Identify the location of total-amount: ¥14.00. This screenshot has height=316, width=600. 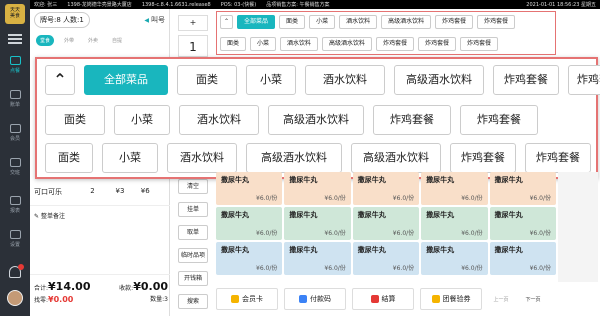
(69, 286).